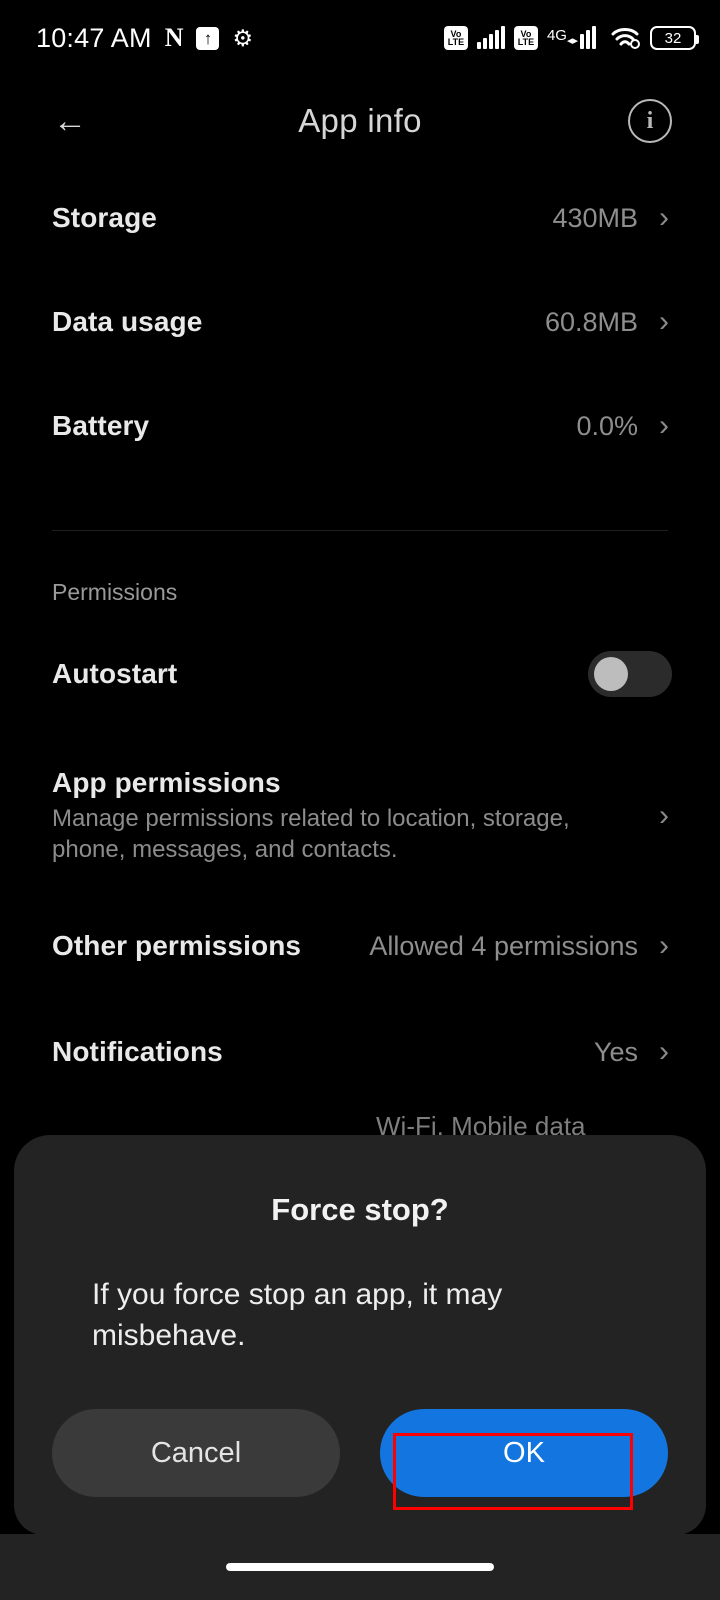 This screenshot has width=720, height=1600. I want to click on volte-bottom-label-2: LTE, so click(526, 41).